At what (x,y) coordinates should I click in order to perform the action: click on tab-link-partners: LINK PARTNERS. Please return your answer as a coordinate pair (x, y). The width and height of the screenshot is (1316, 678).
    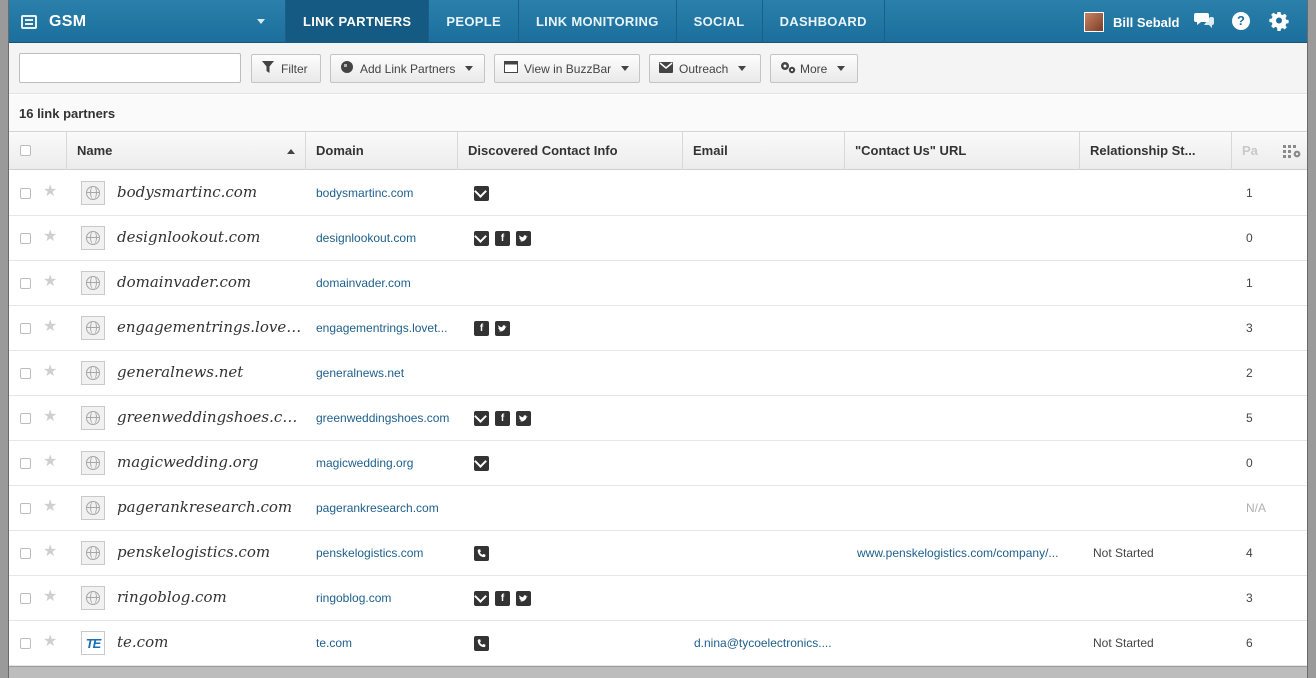
    Looking at the image, I should click on (357, 21).